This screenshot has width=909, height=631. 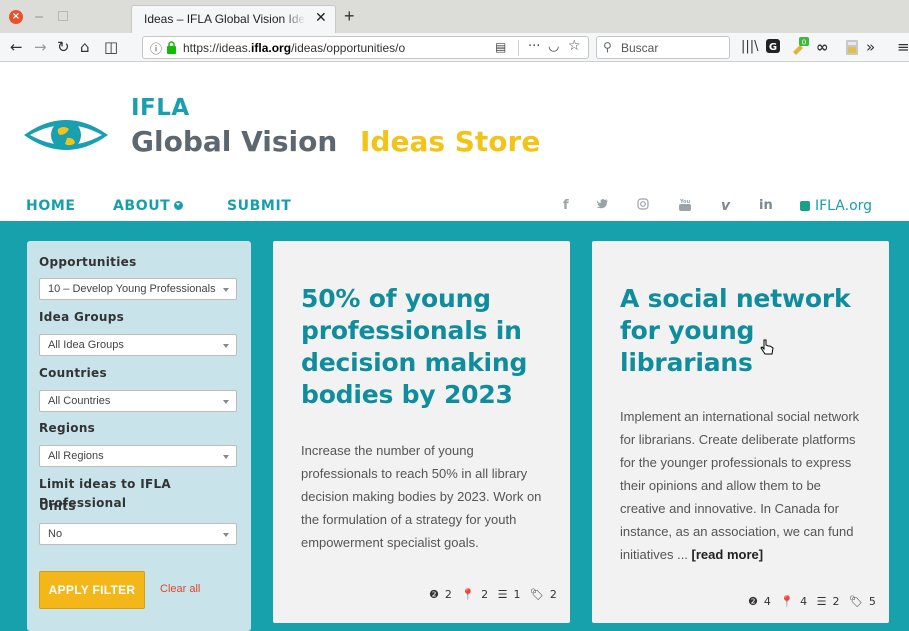 I want to click on tab-title: Ideas – IFLA Global Vision Ideas Store, so click(x=224, y=19).